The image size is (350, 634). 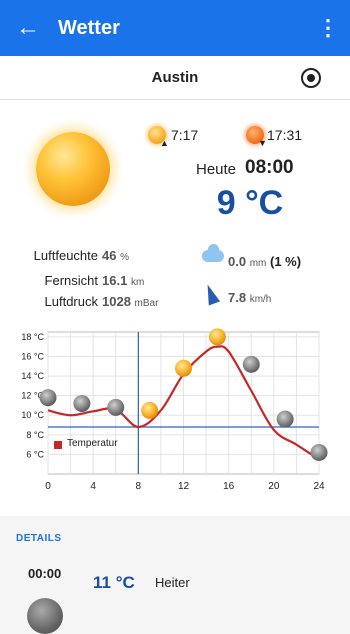 I want to click on app-bar: ← Wetter ⋮, so click(x=175, y=28).